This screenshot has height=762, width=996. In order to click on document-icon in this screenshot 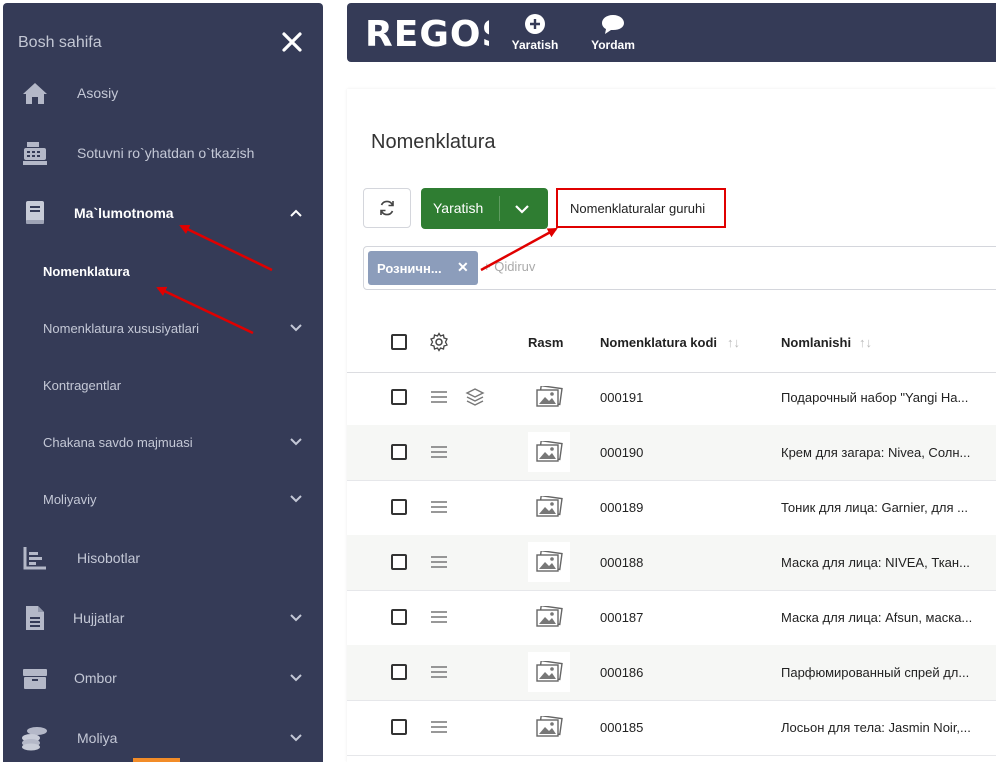, I will do `click(35, 618)`.